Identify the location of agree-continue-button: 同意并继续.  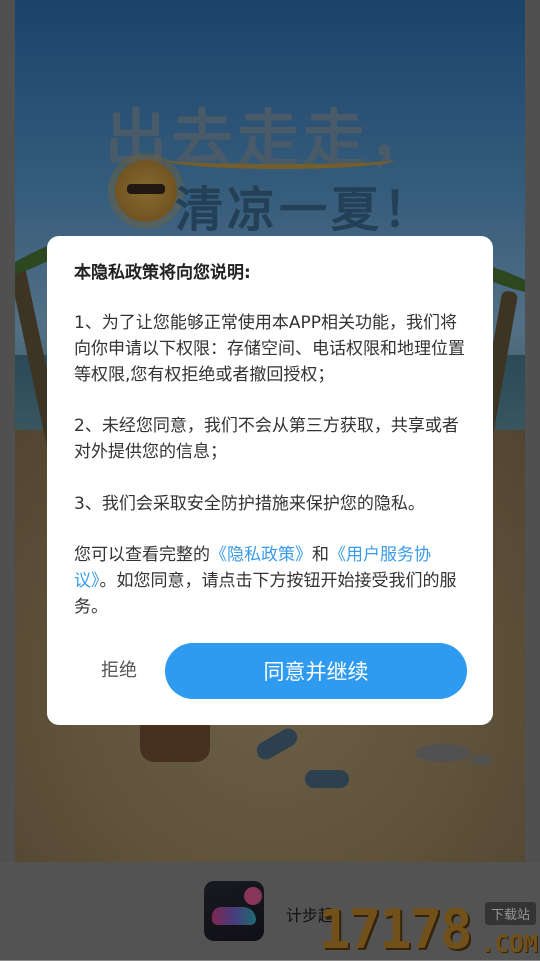
(316, 671).